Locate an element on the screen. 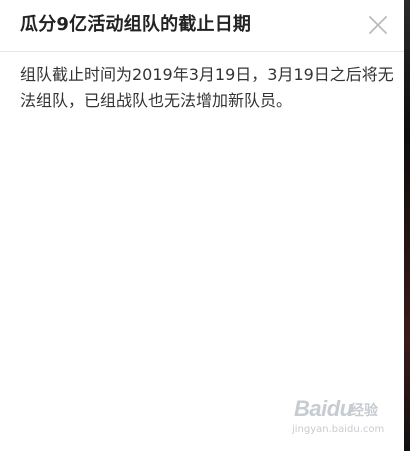 The image size is (410, 451). watermark-logo: Baidu is located at coordinates (323, 408).